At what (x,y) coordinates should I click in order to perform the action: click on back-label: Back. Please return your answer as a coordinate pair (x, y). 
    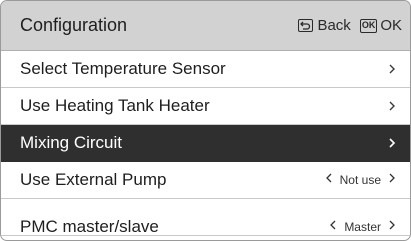
    Looking at the image, I should click on (334, 25).